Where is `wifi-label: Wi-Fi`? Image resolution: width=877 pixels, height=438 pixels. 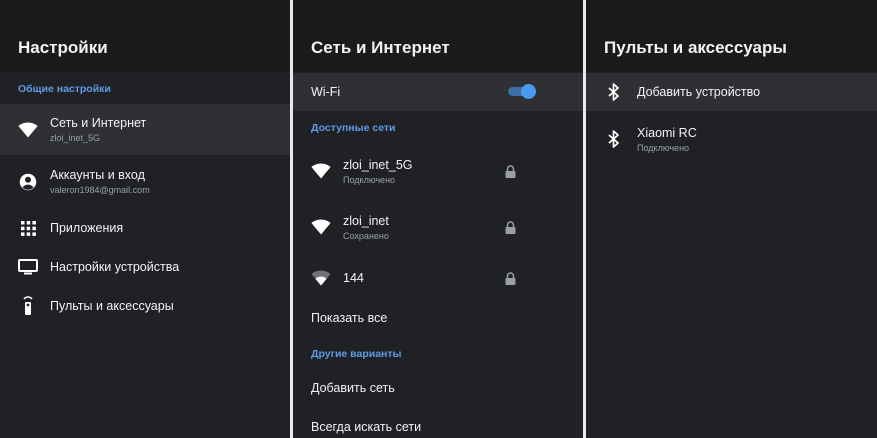 wifi-label: Wi-Fi is located at coordinates (326, 92).